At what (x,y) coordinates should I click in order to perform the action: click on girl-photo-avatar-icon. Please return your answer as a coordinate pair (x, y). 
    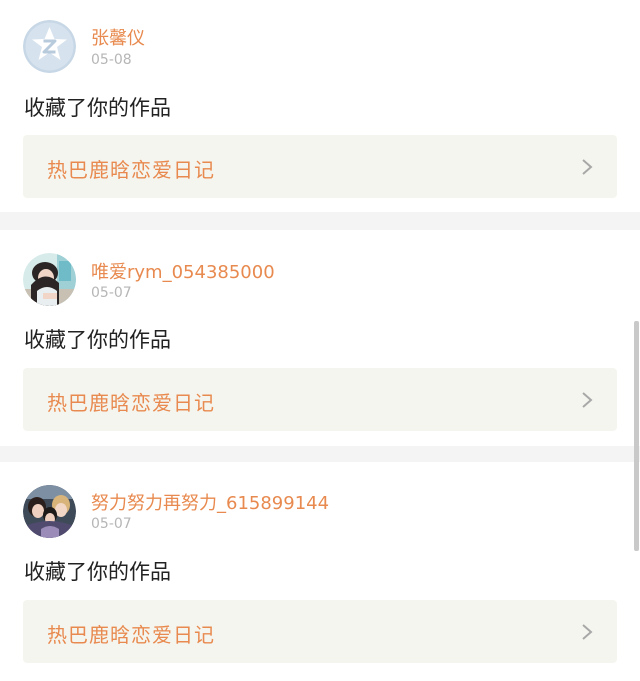
    Looking at the image, I should click on (49, 279).